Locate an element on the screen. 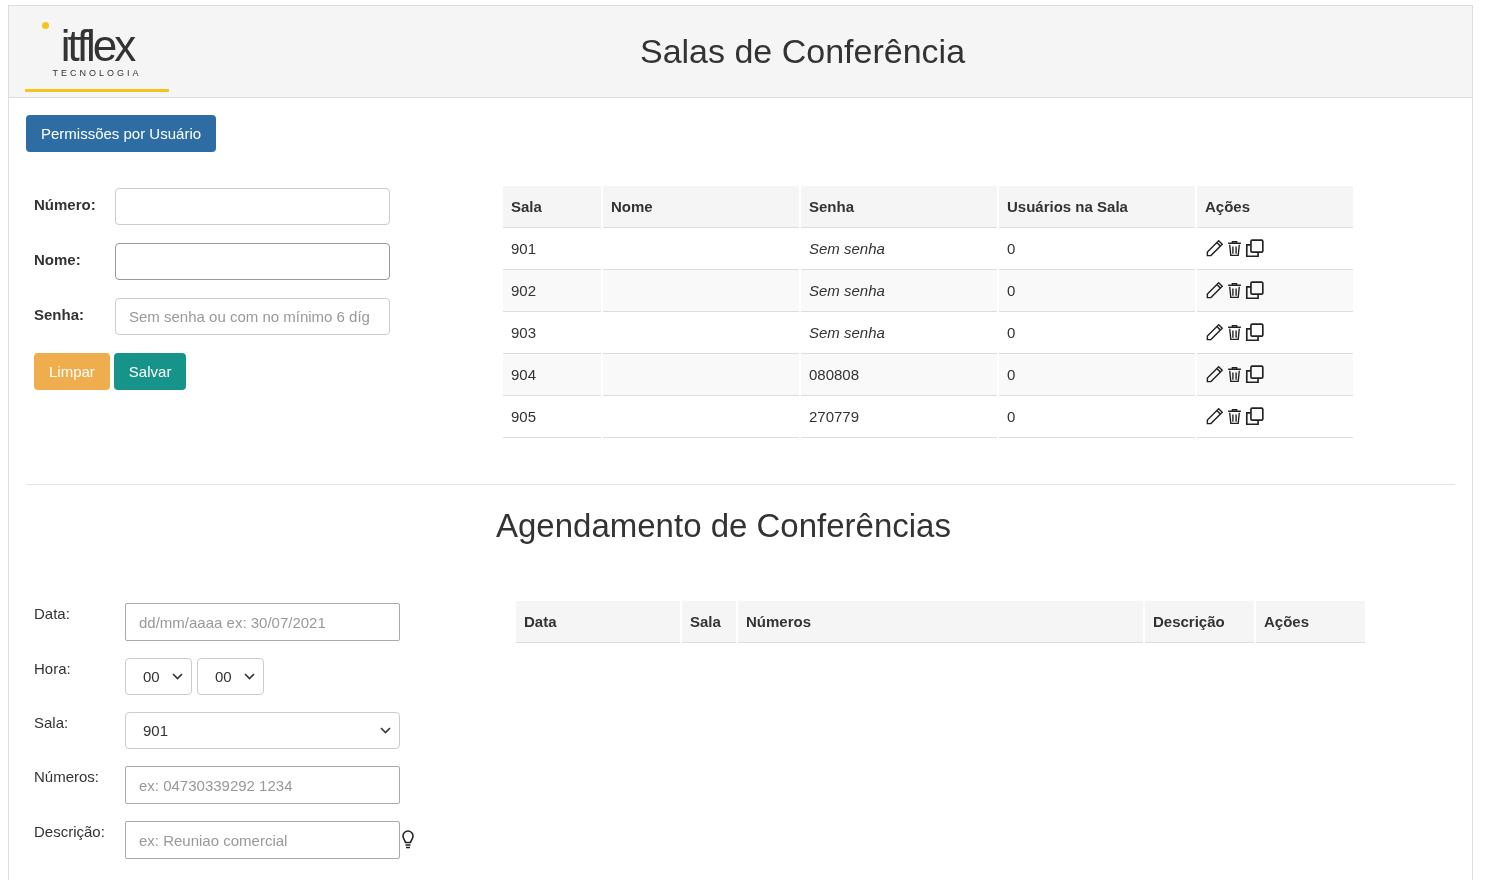 This screenshot has width=1485, height=880. column-header: Senha is located at coordinates (899, 207).